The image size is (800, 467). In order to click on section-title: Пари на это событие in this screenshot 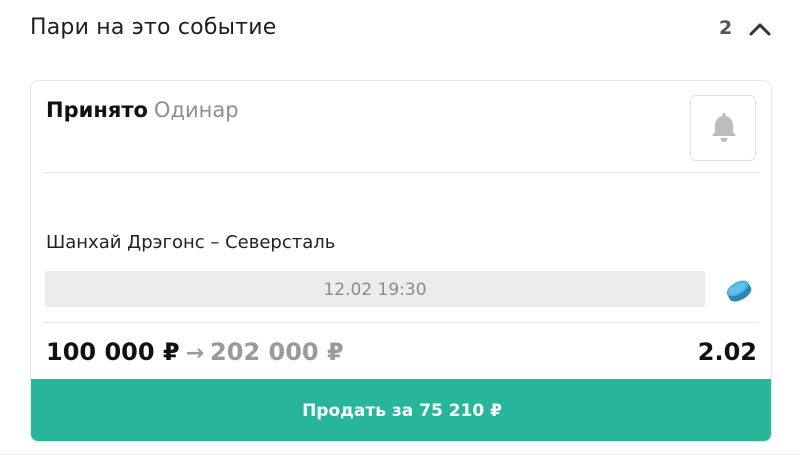, I will do `click(153, 27)`.